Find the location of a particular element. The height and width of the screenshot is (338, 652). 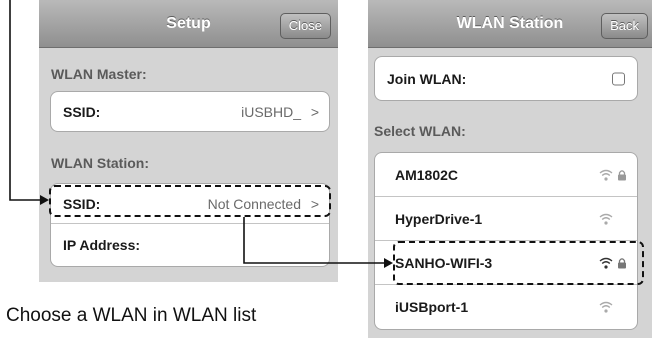

arrow-line-connector is located at coordinates (314, 240).